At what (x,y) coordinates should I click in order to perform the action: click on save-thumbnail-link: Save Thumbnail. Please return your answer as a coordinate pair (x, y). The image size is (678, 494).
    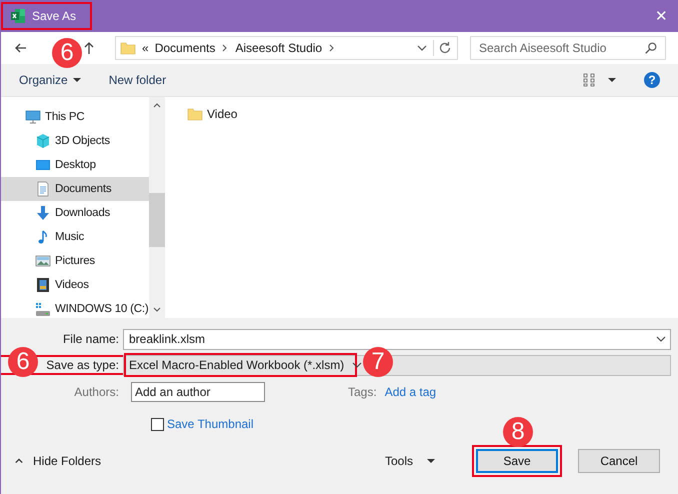
    Looking at the image, I should click on (210, 424).